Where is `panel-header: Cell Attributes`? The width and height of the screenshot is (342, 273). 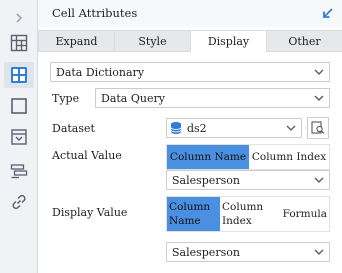
panel-header: Cell Attributes is located at coordinates (190, 13).